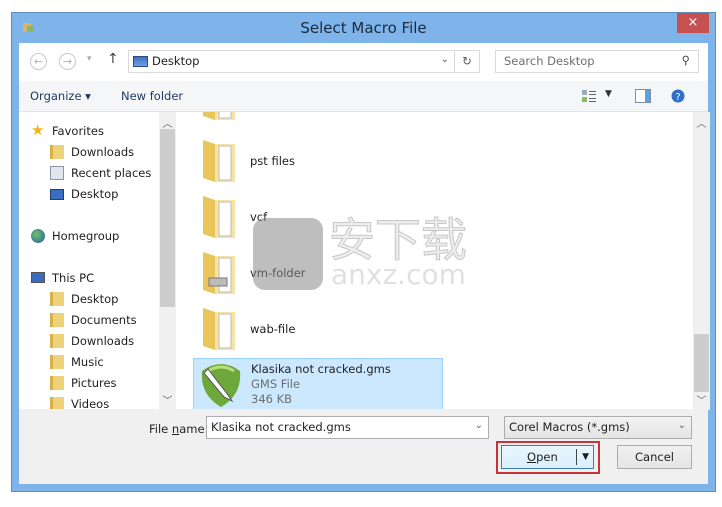  Describe the element at coordinates (547, 457) in the screenshot. I see `open-button: Open ▼` at that location.